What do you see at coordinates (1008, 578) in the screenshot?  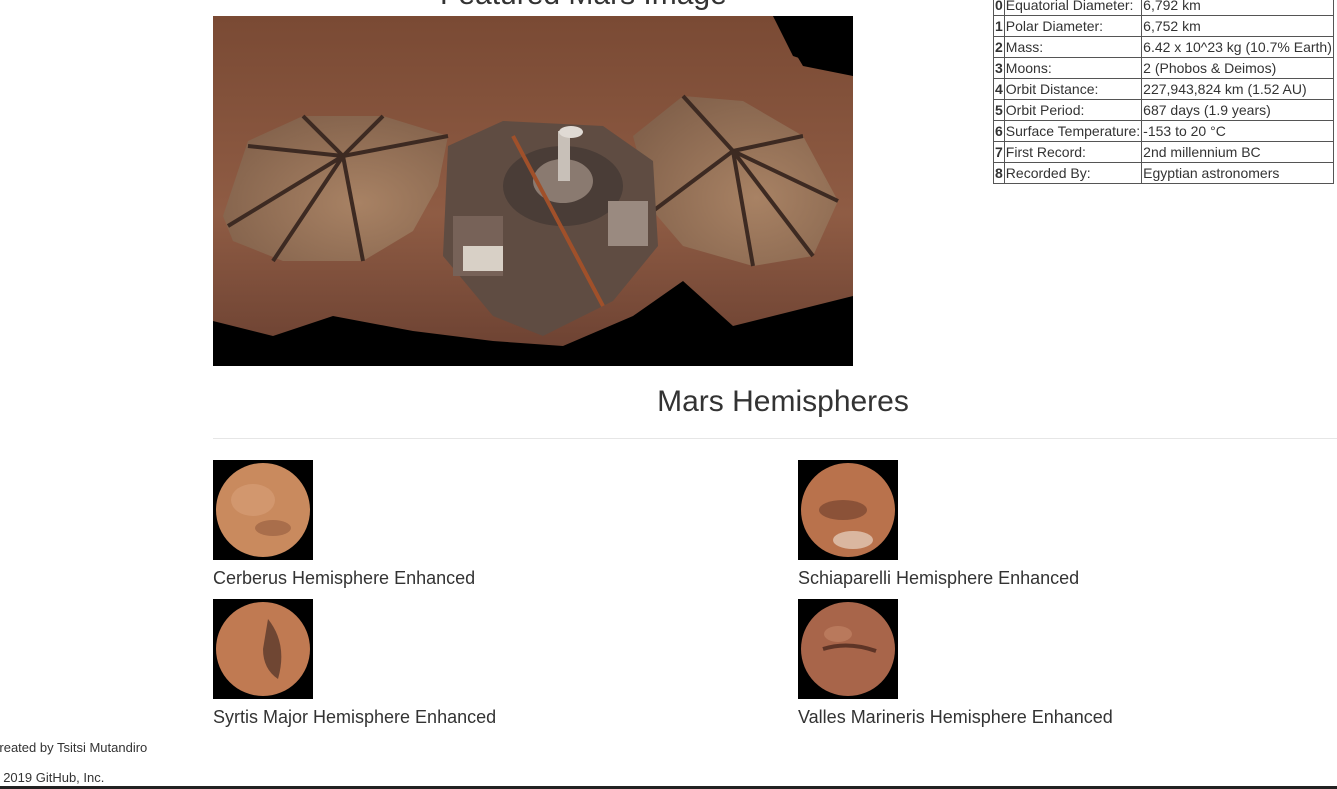 I see `hemisphere-title: Schiaparelli Hemisphere Enhanced` at bounding box center [1008, 578].